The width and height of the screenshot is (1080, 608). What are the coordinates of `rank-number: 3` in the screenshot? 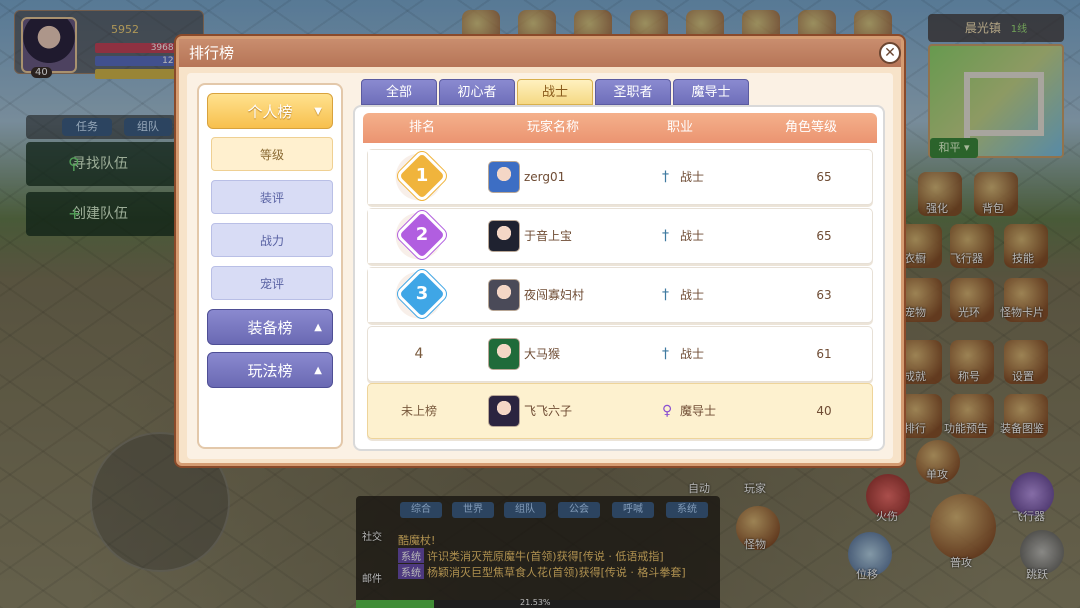 It's located at (422, 293).